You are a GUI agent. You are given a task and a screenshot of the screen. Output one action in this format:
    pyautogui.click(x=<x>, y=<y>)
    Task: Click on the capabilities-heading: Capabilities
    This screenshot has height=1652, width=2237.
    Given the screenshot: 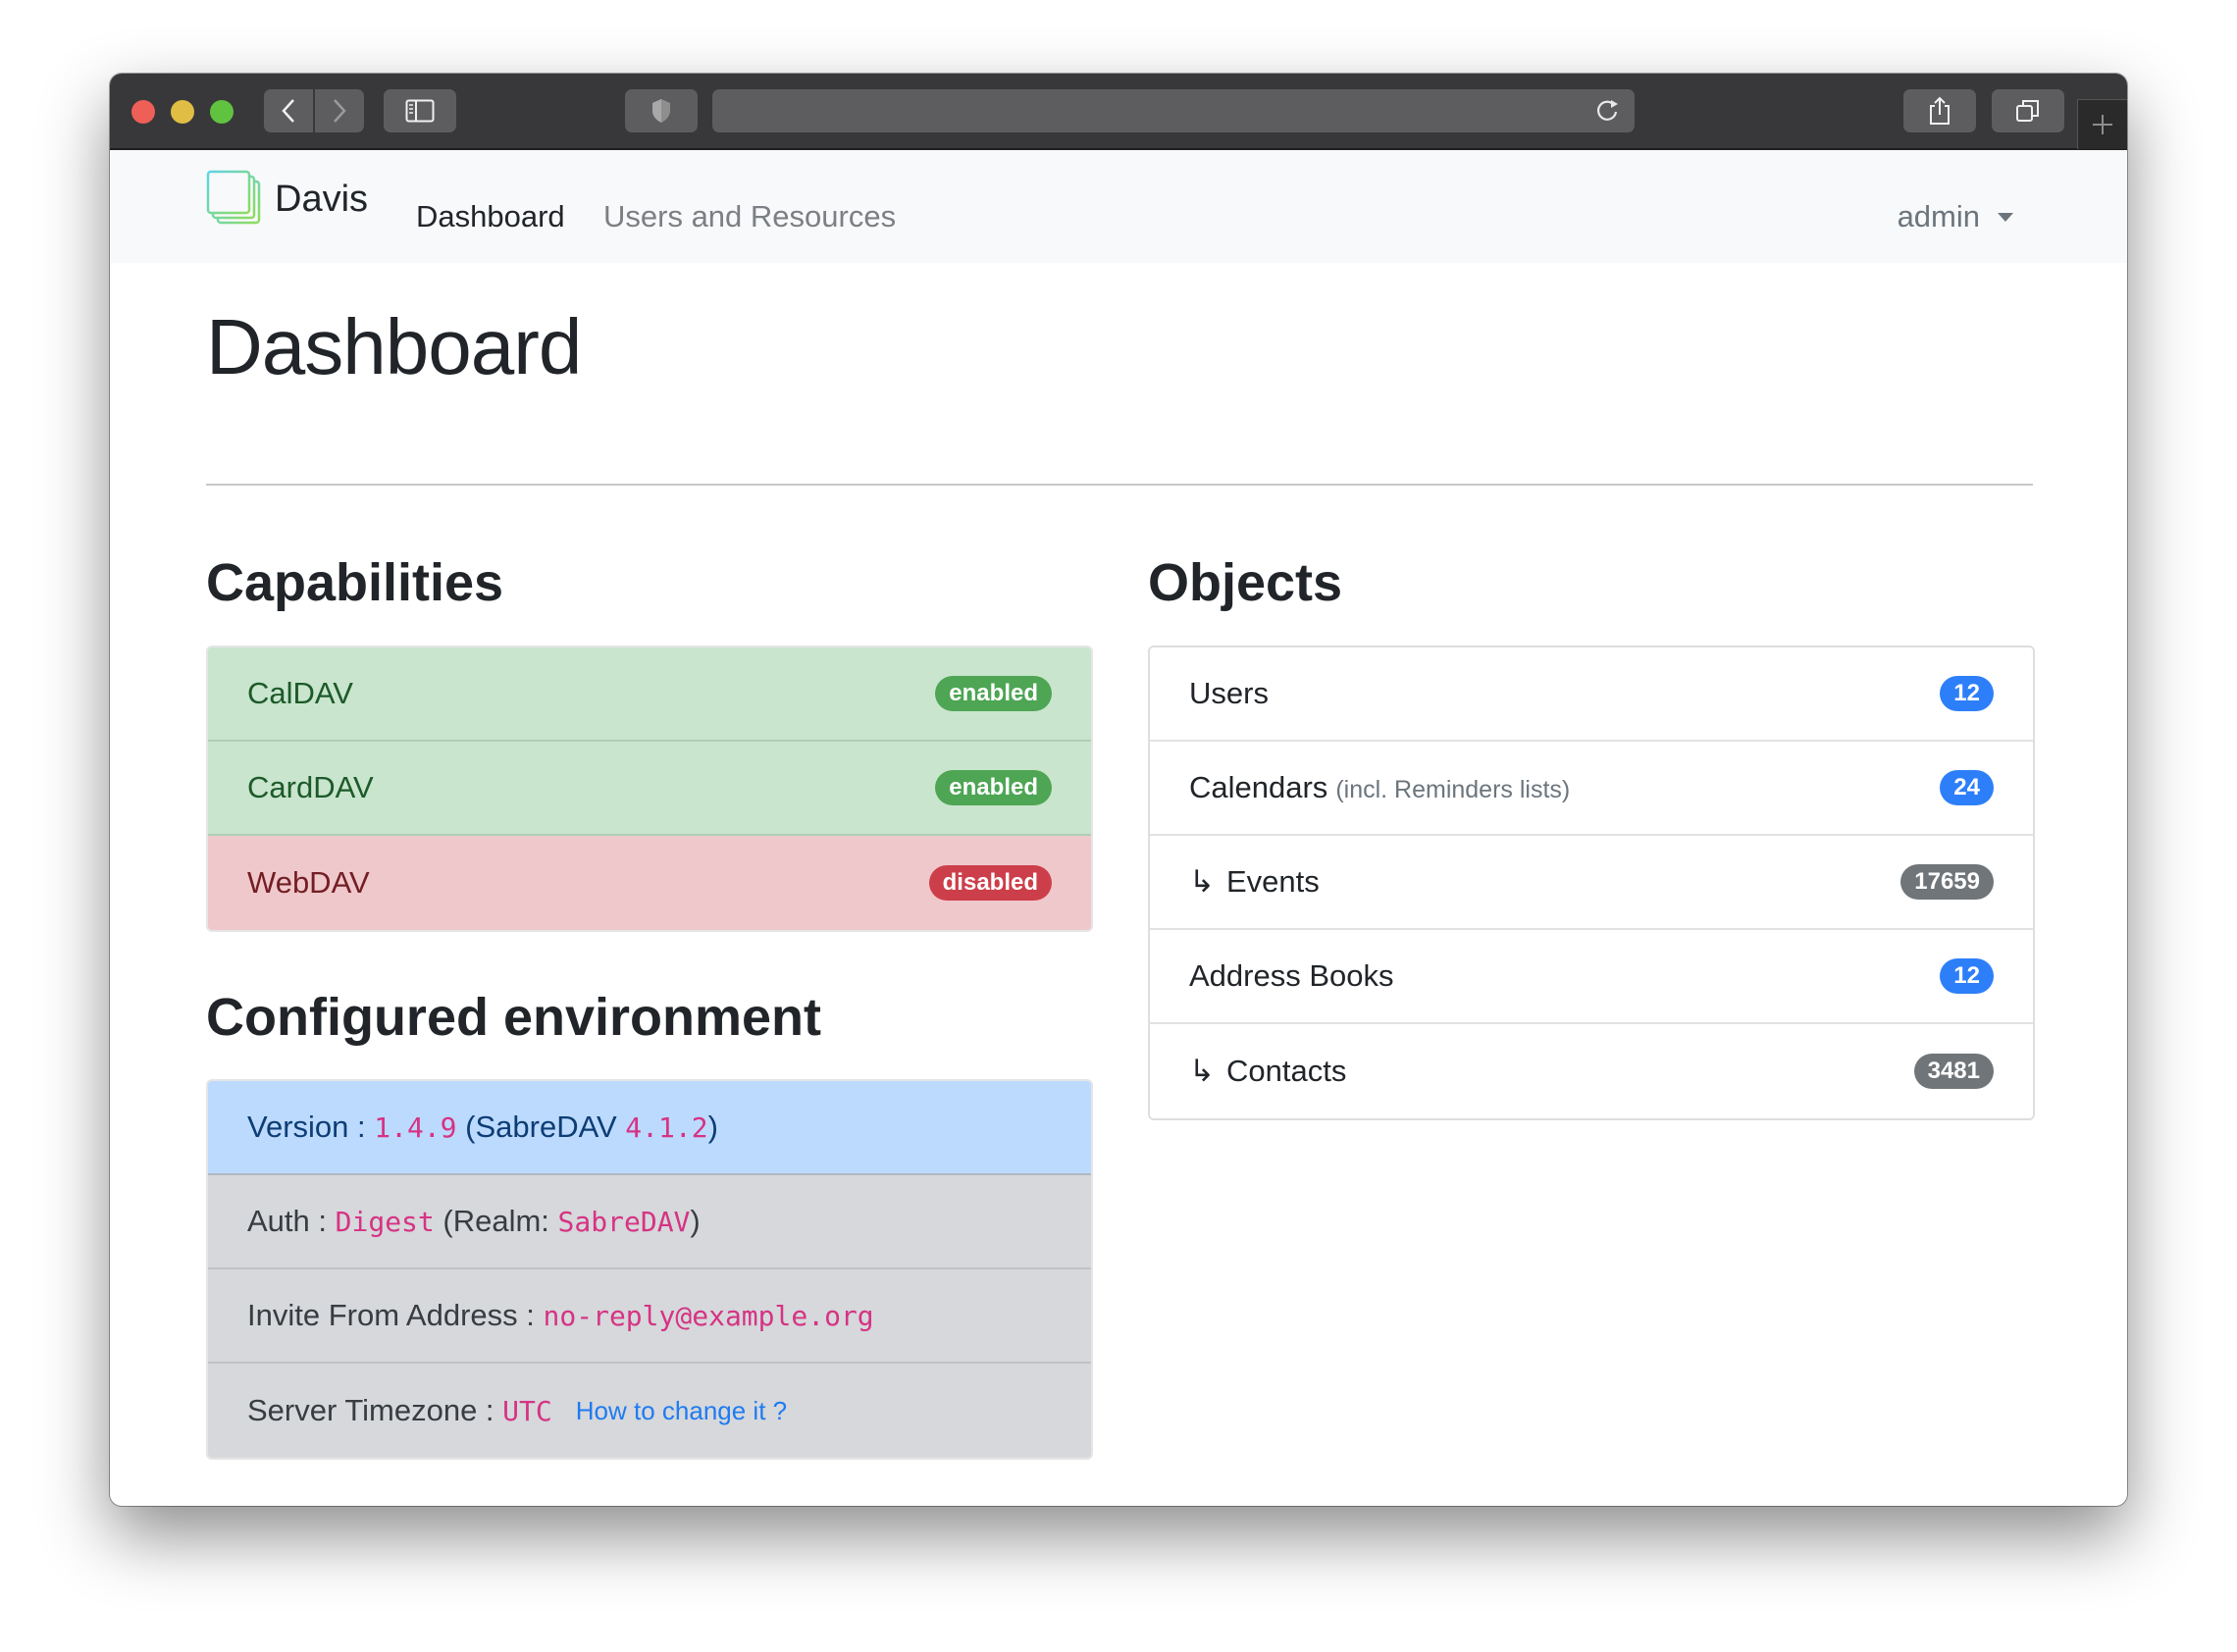 What is the action you would take?
    pyautogui.click(x=355, y=582)
    